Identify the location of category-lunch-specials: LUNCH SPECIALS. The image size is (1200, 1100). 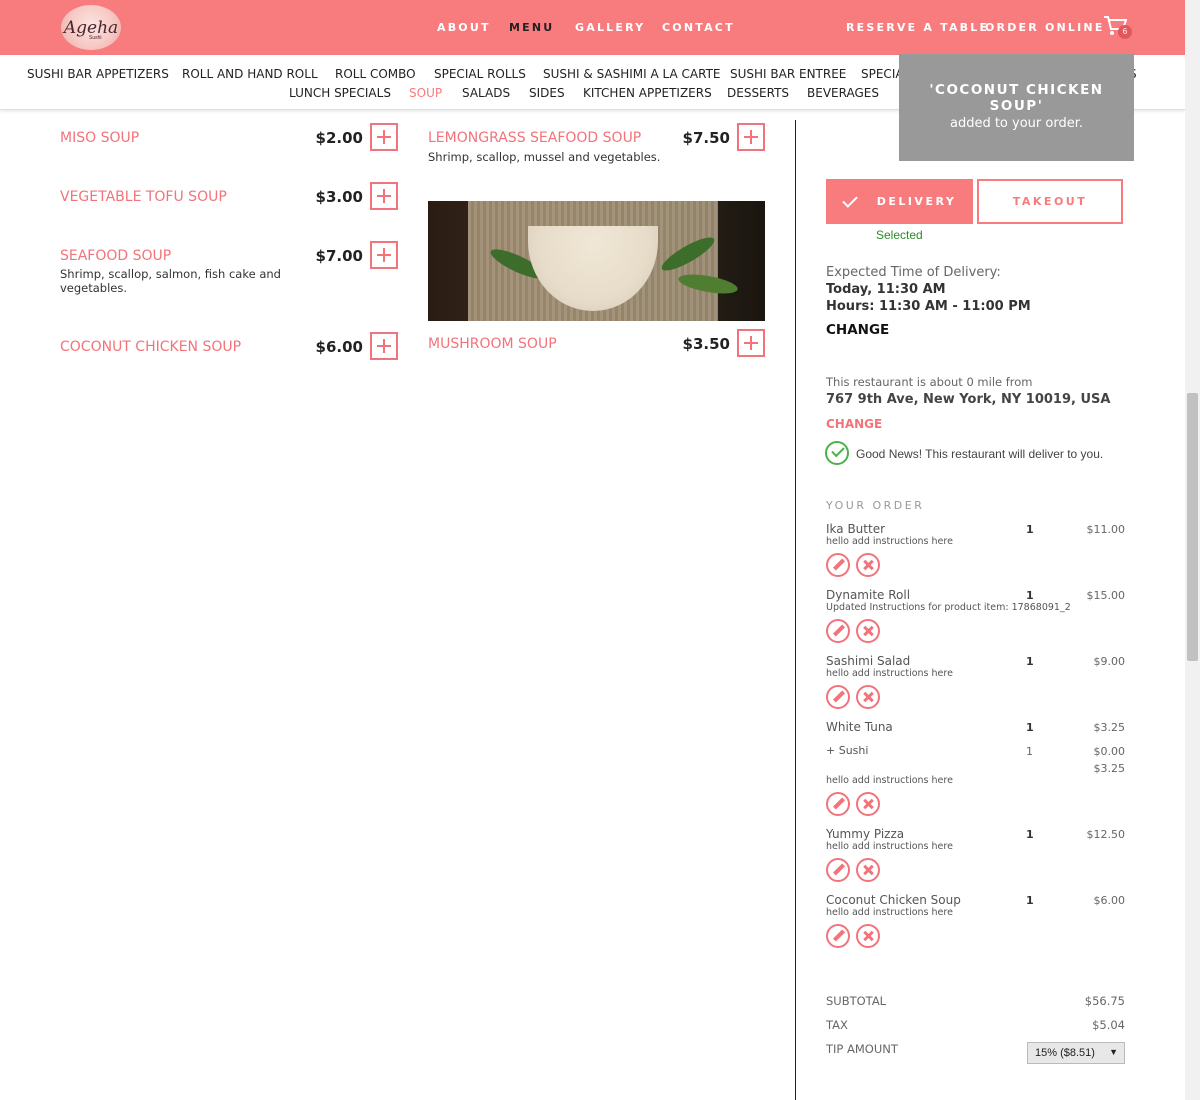
(340, 93).